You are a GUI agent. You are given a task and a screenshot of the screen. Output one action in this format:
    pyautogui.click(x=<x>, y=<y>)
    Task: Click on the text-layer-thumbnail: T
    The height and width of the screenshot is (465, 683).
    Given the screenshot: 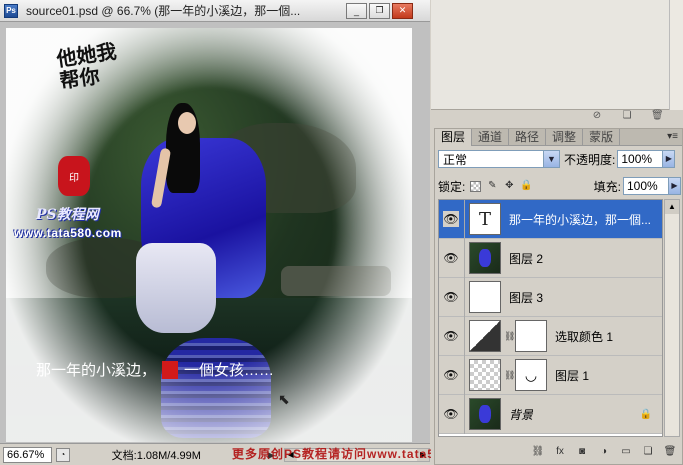 What is the action you would take?
    pyautogui.click(x=485, y=219)
    